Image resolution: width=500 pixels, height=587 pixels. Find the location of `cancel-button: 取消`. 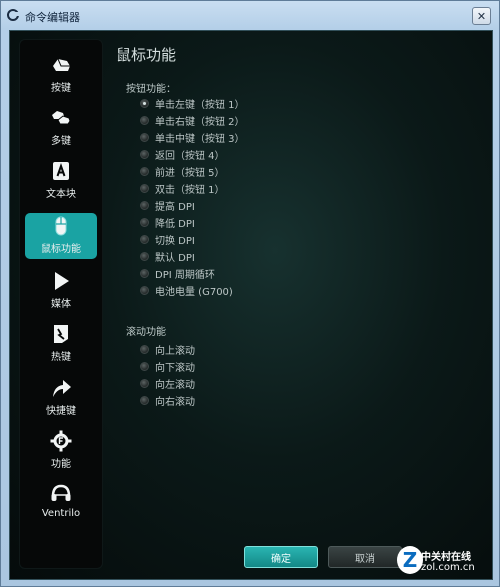

cancel-button: 取消 is located at coordinates (365, 557).